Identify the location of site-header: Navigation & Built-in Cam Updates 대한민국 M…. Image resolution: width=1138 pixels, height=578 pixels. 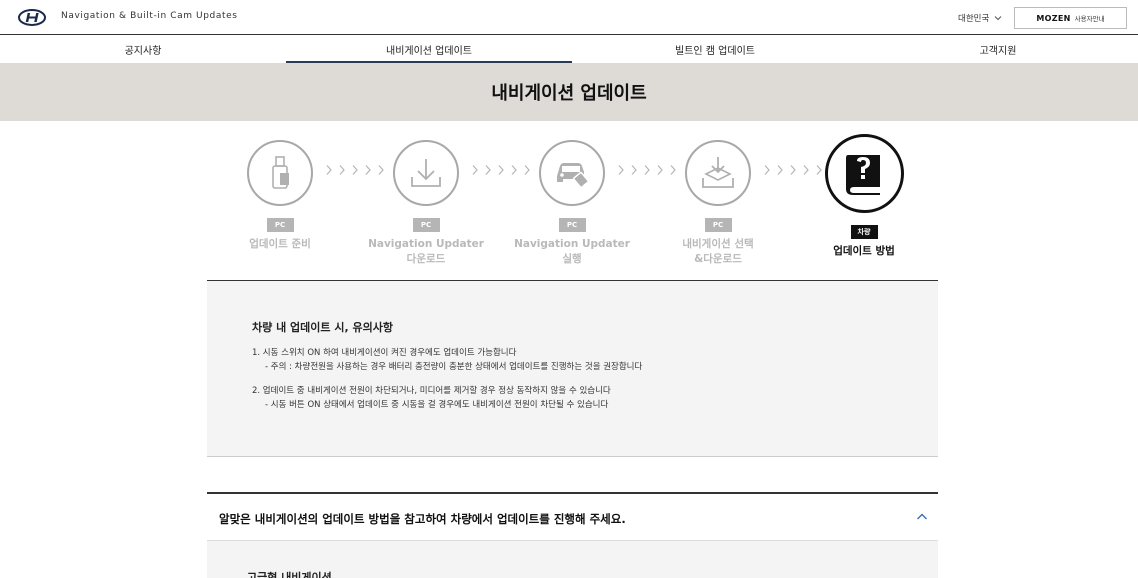
(569, 17).